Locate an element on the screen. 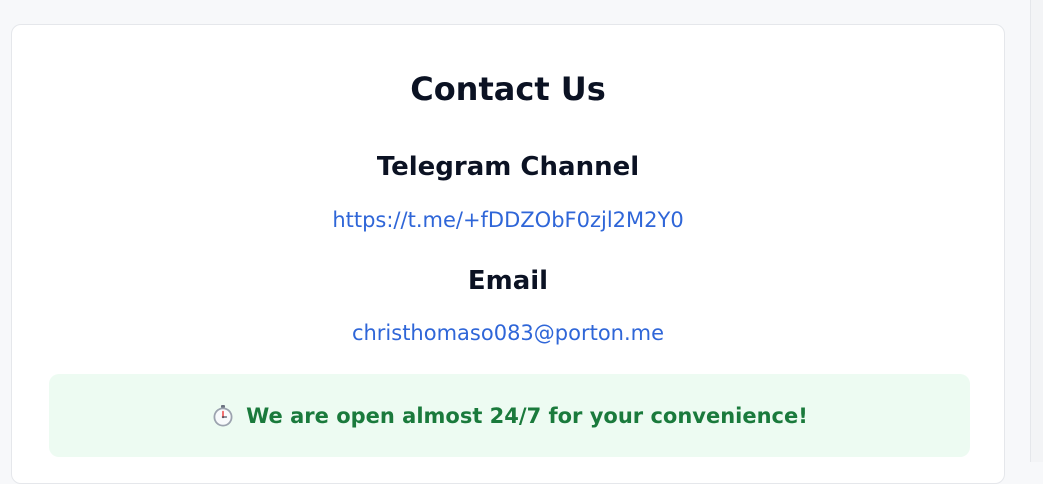  telegram-heading: Telegram Channel is located at coordinates (508, 167).